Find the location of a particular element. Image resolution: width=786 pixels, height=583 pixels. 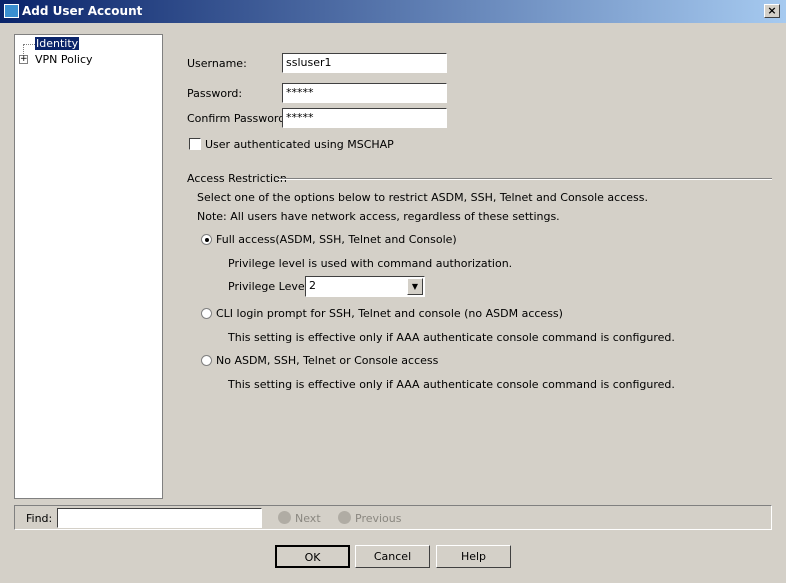

username-input: ssluser1 is located at coordinates (364, 63).